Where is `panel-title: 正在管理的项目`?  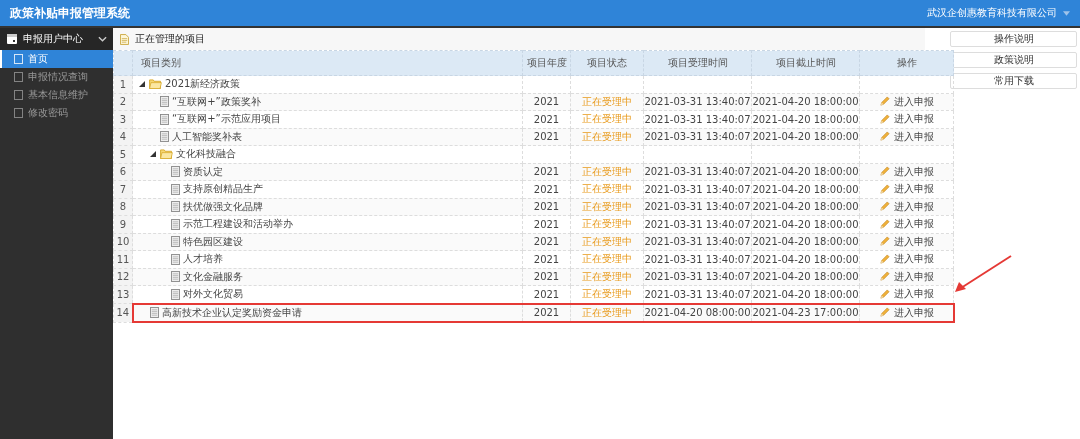
panel-title: 正在管理的项目 is located at coordinates (170, 39).